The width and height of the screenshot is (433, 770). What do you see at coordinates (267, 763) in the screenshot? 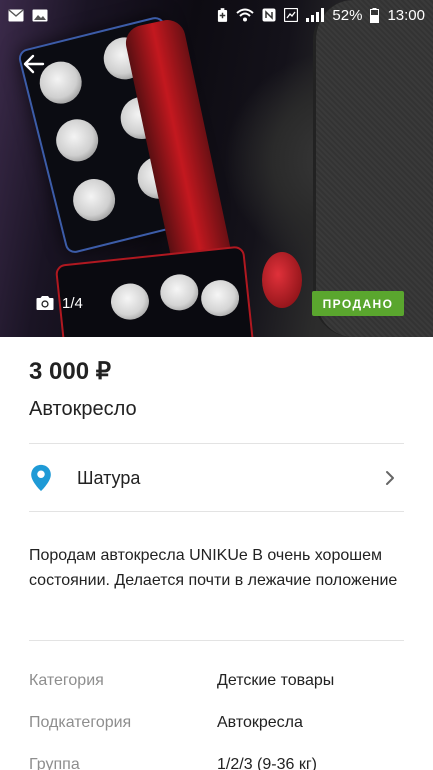
I see `param-value: 1/2/3 (9-36 кг)` at bounding box center [267, 763].